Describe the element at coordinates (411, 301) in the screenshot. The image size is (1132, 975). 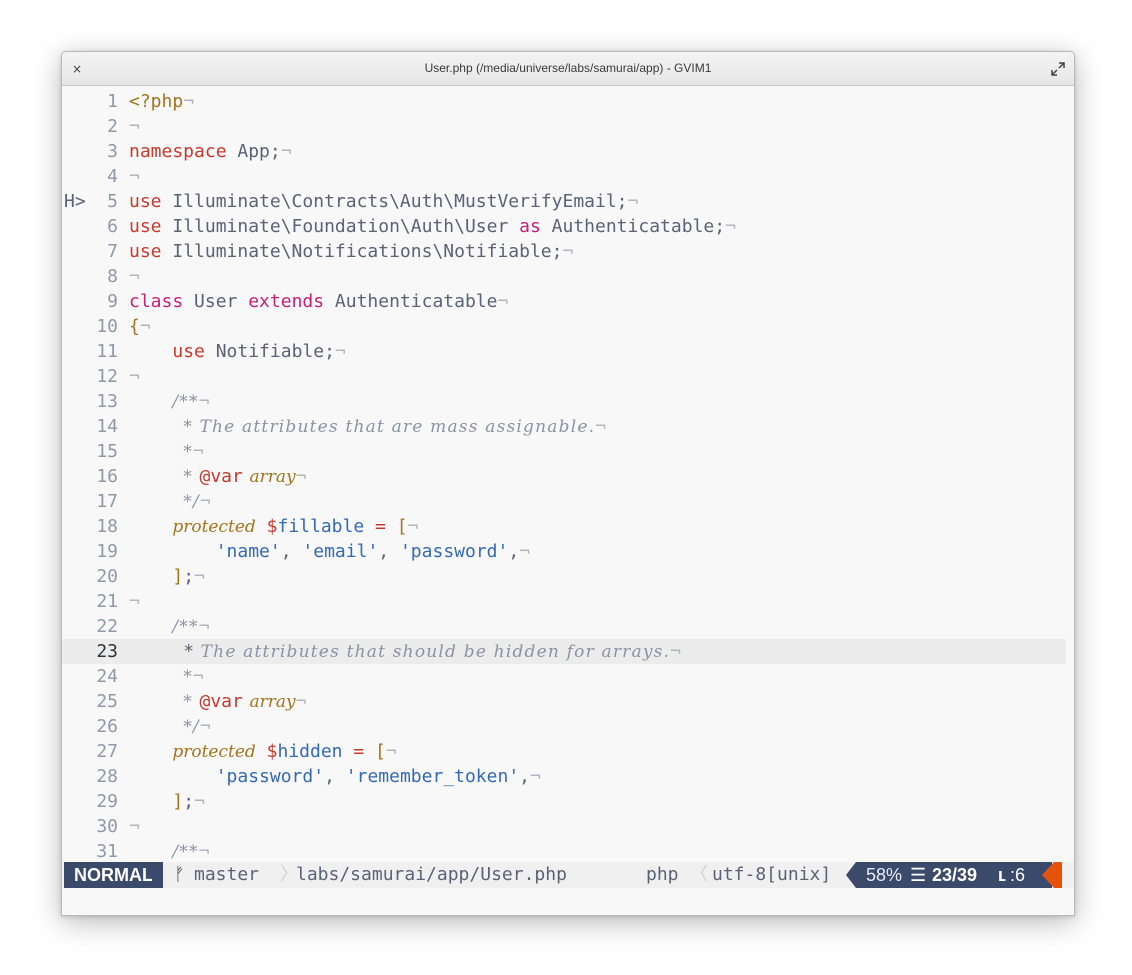
I see `code-token: Authenticatable` at that location.